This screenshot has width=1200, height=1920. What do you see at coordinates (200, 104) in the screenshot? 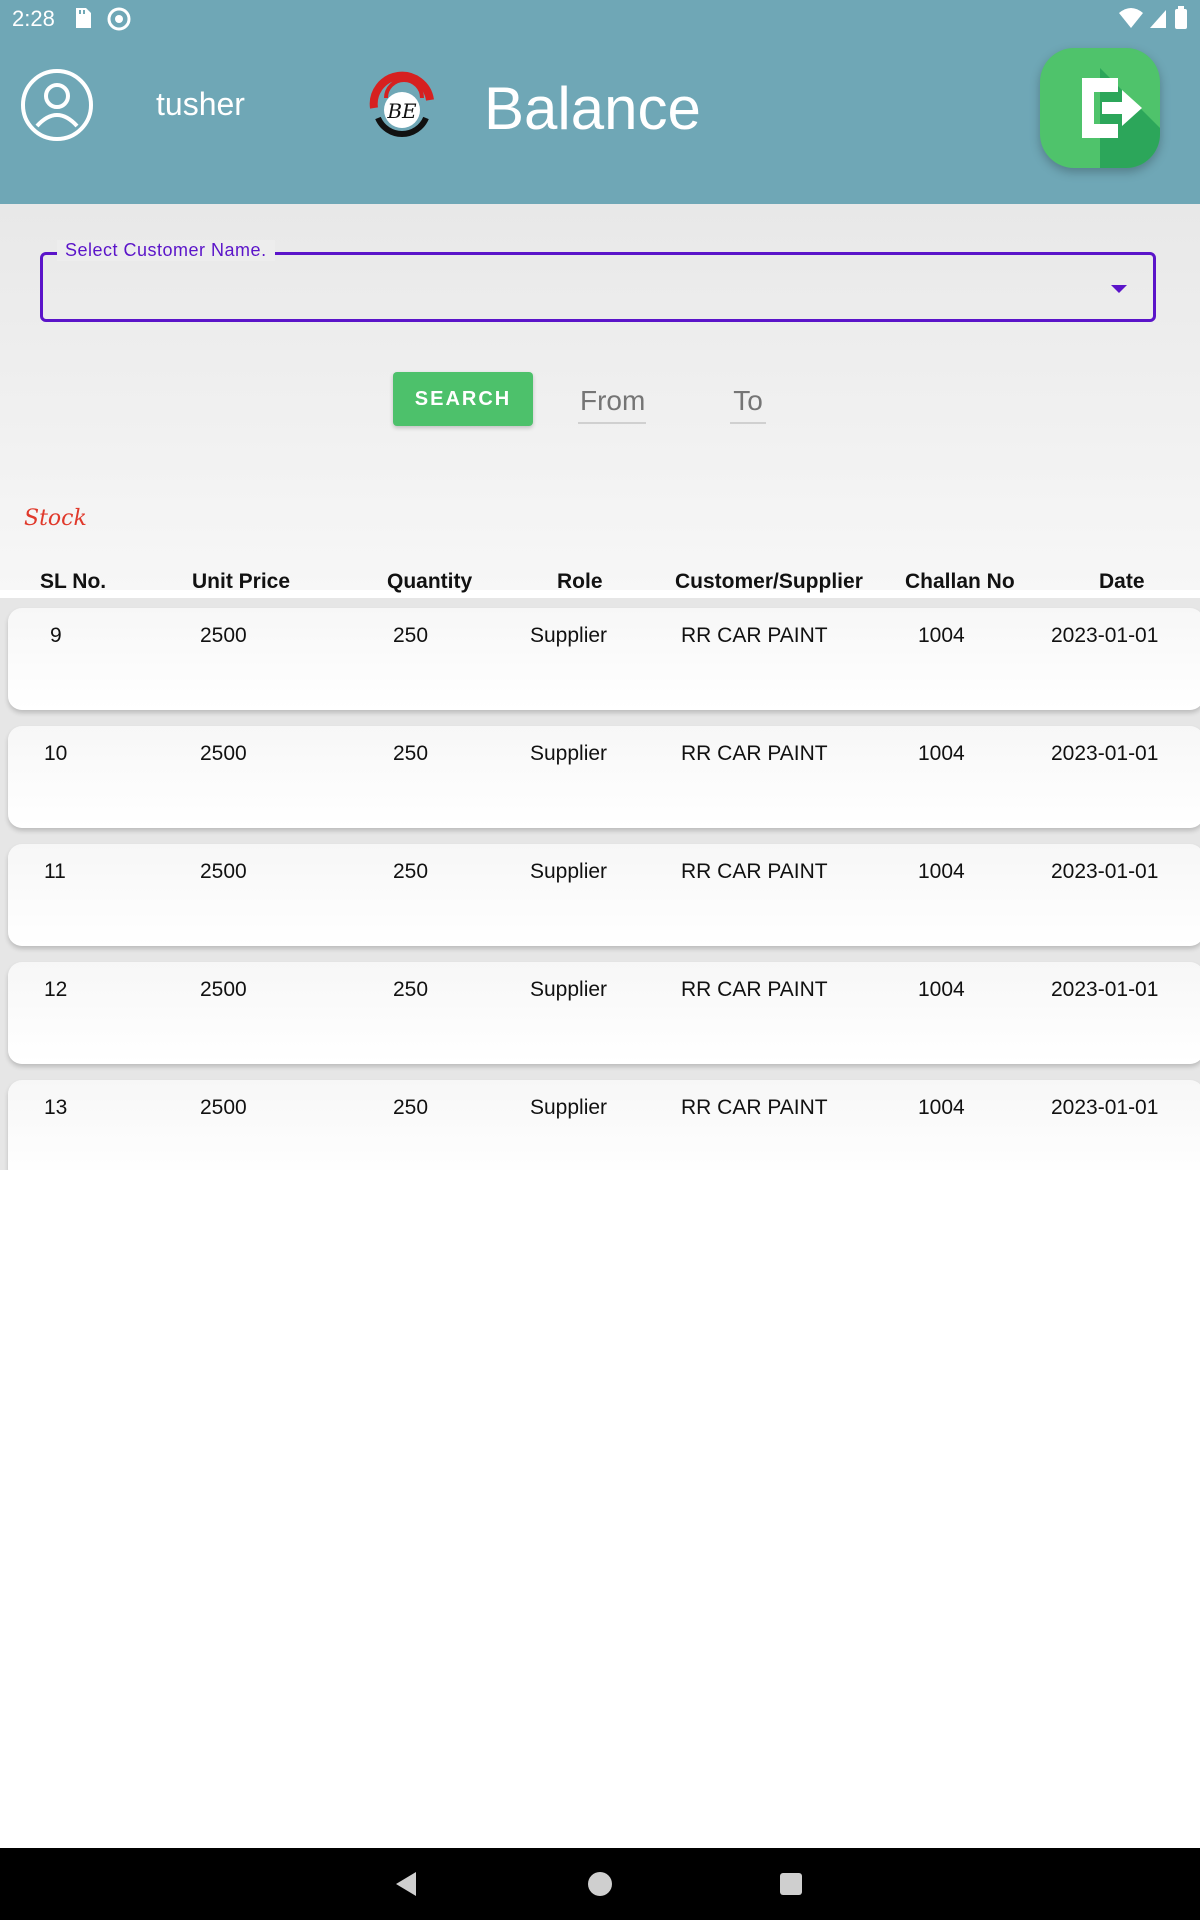
I see `username: tusher` at bounding box center [200, 104].